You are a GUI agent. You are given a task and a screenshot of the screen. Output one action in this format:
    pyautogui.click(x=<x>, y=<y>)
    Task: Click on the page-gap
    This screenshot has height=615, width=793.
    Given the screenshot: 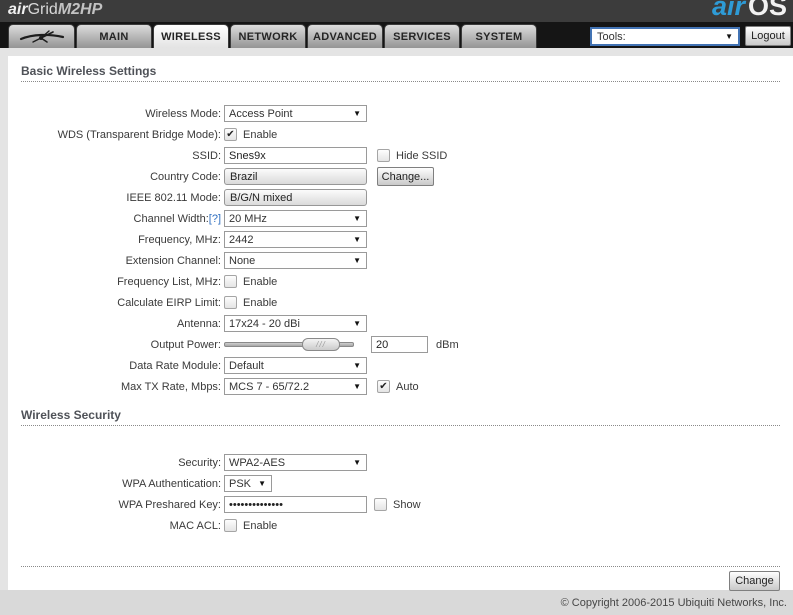 What is the action you would take?
    pyautogui.click(x=396, y=52)
    